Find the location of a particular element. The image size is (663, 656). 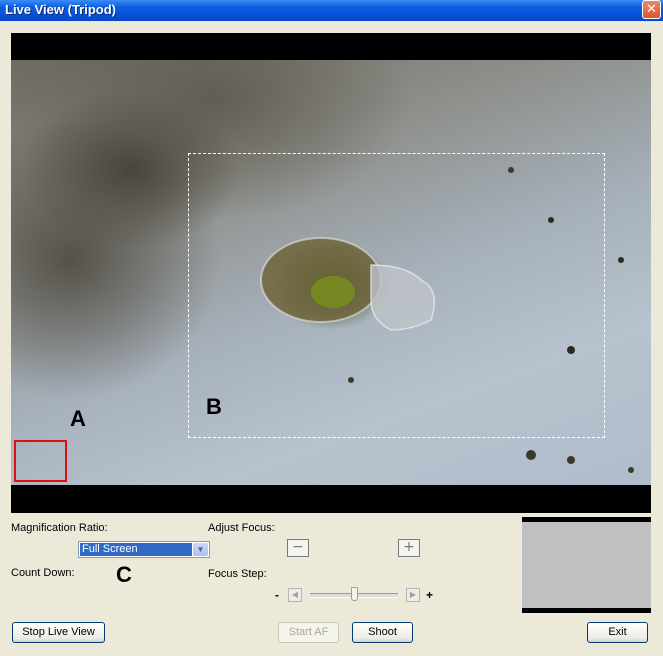

focus-step-label: Focus Step: is located at coordinates (237, 574).